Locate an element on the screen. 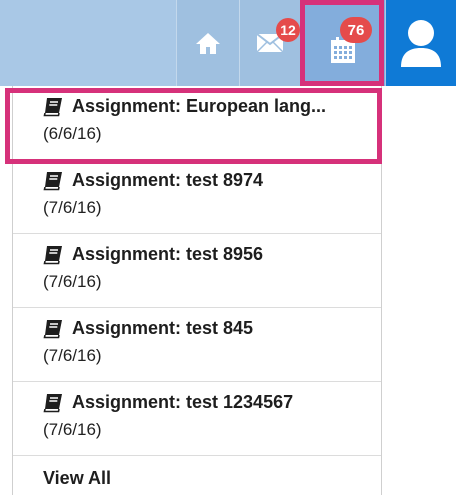  home-button is located at coordinates (207, 43).